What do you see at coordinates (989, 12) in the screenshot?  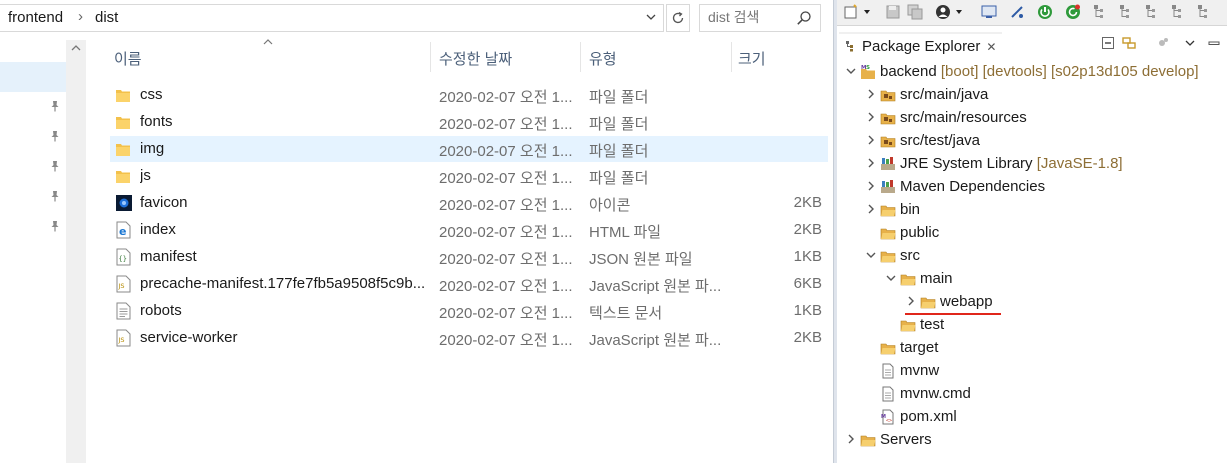 I see `console-icon` at bounding box center [989, 12].